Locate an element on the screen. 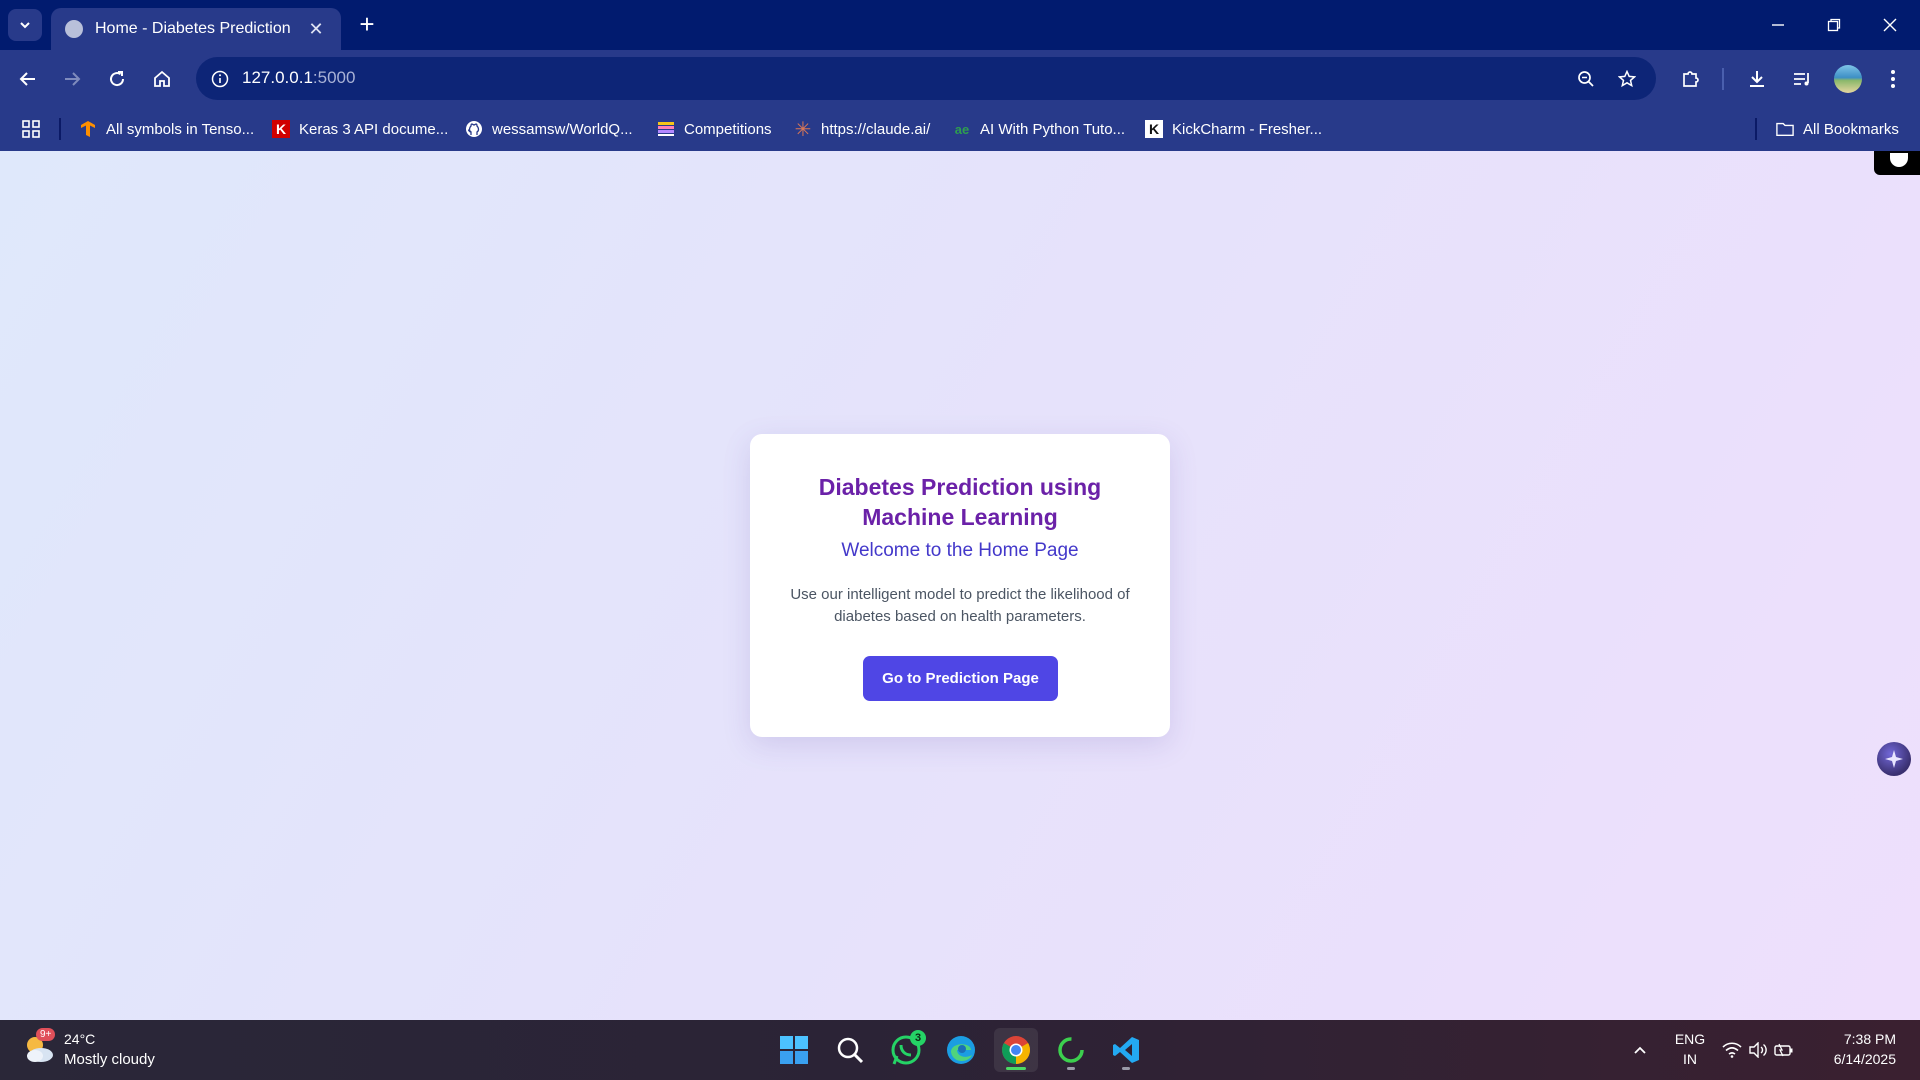 This screenshot has height=1080, width=1920. reload-icon is located at coordinates (117, 79).